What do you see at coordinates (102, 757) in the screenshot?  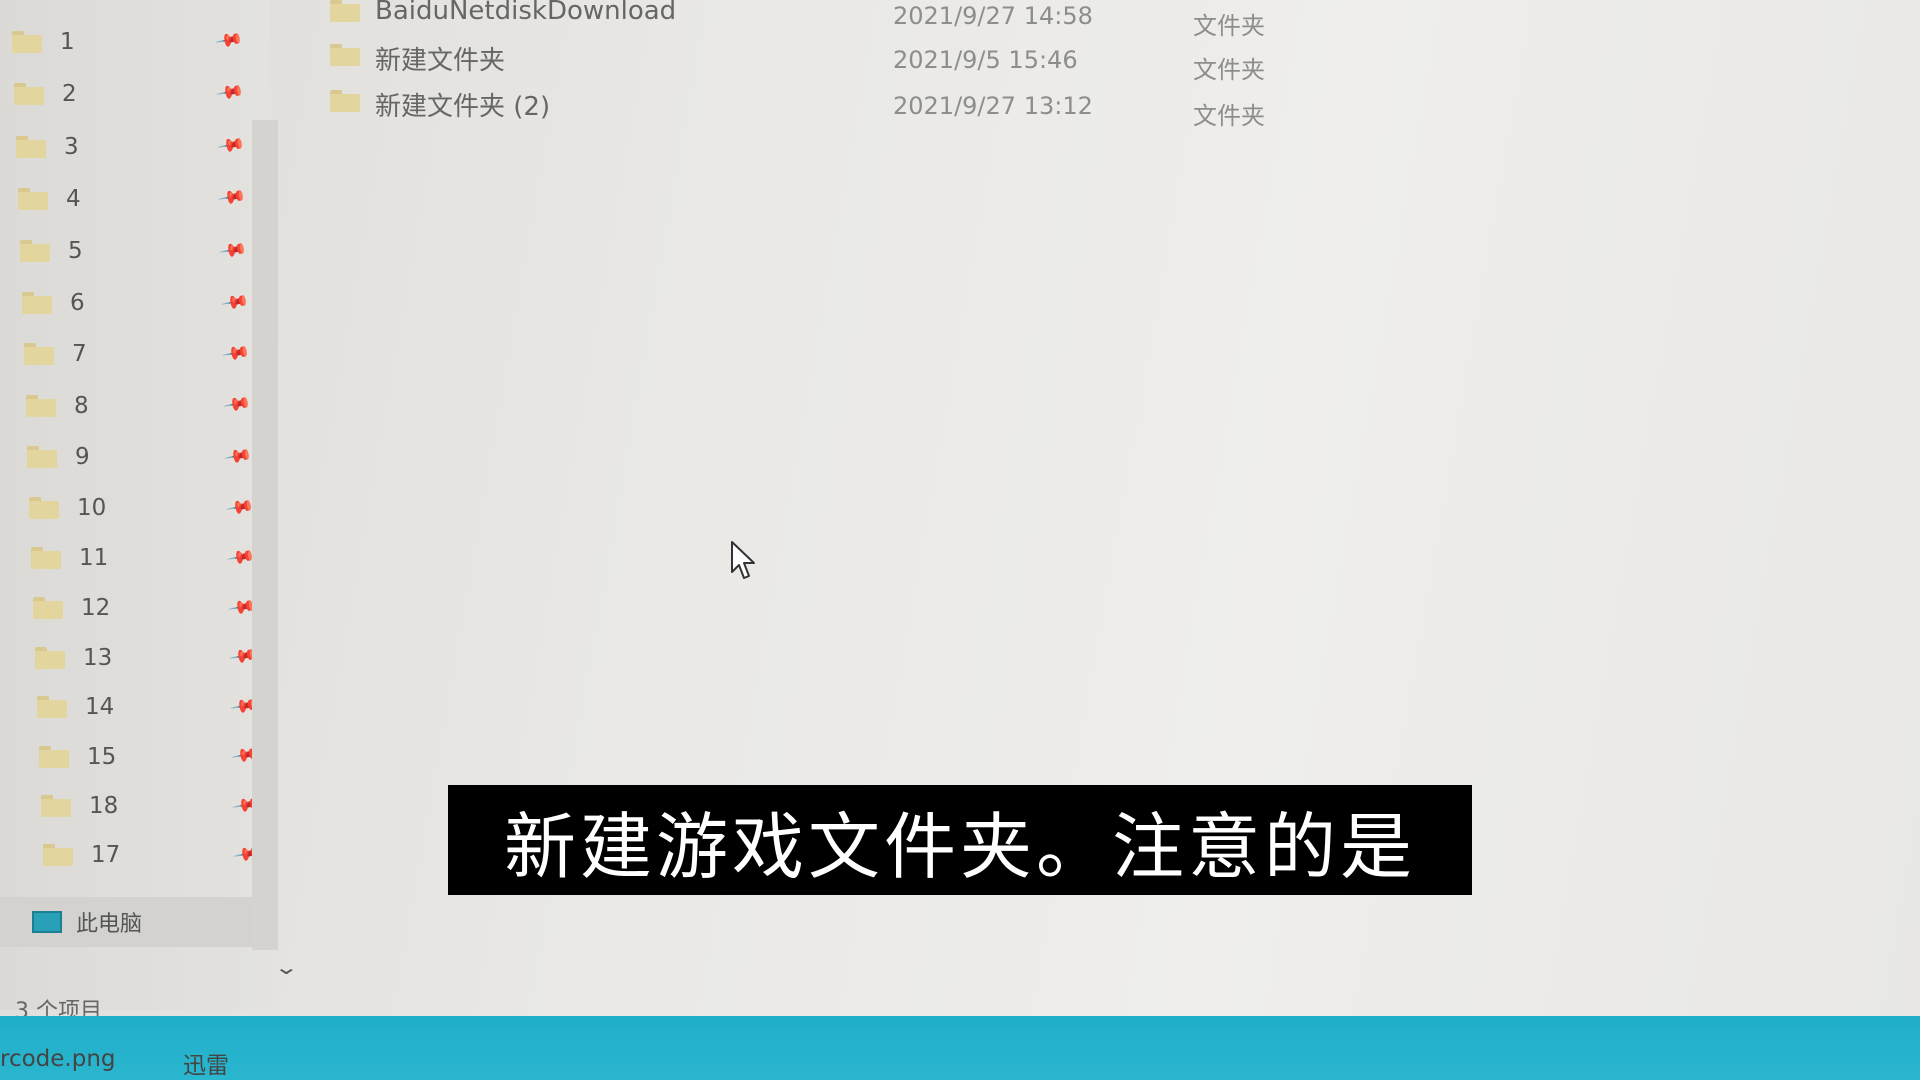 I see `sidebar-item-label: 15` at bounding box center [102, 757].